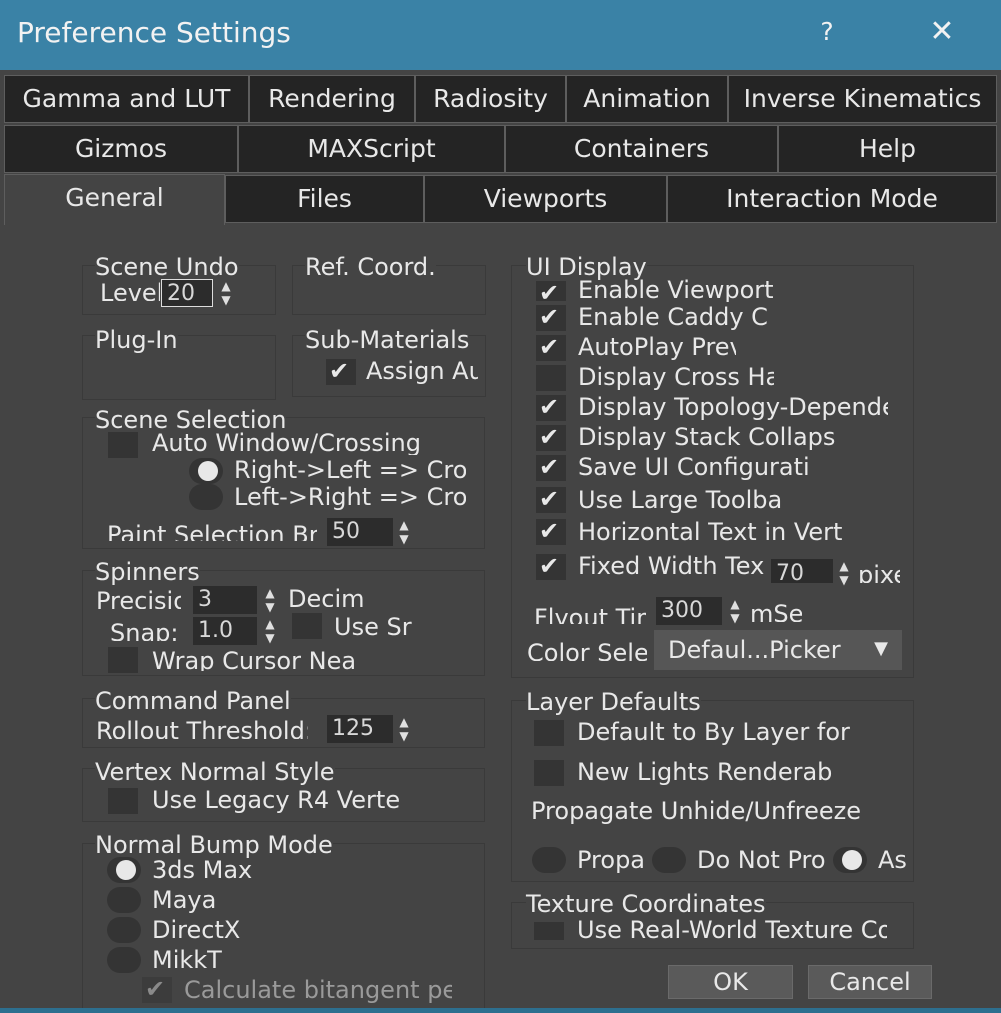 The width and height of the screenshot is (1001, 1013). I want to click on color-selector-dropdown: Defaul...Picker ▼, so click(778, 650).